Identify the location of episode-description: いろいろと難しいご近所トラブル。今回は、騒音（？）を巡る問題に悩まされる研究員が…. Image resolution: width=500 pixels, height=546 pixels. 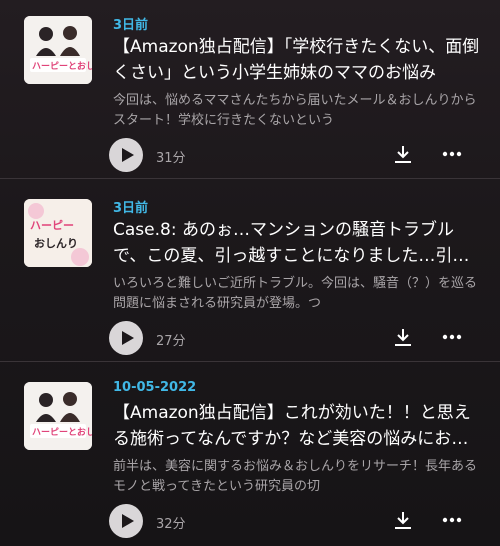
(297, 294).